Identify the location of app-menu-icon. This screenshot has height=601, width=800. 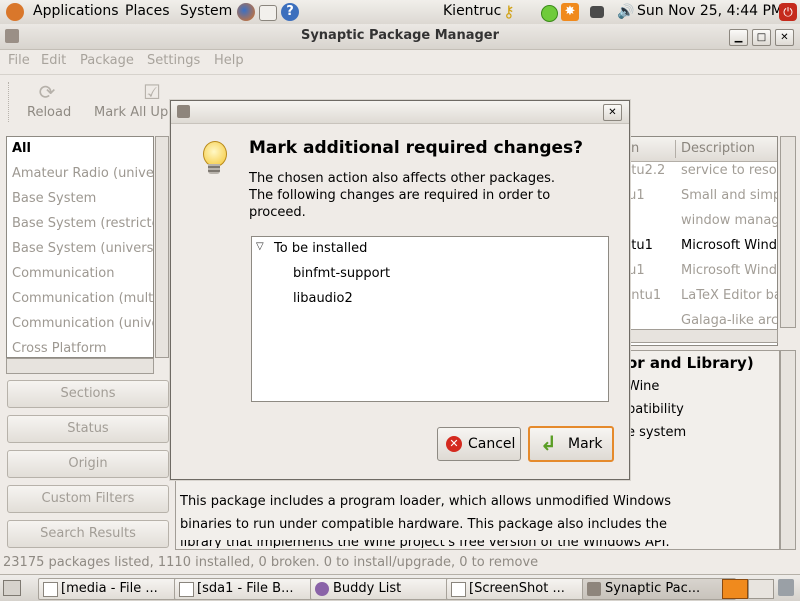
(183, 111).